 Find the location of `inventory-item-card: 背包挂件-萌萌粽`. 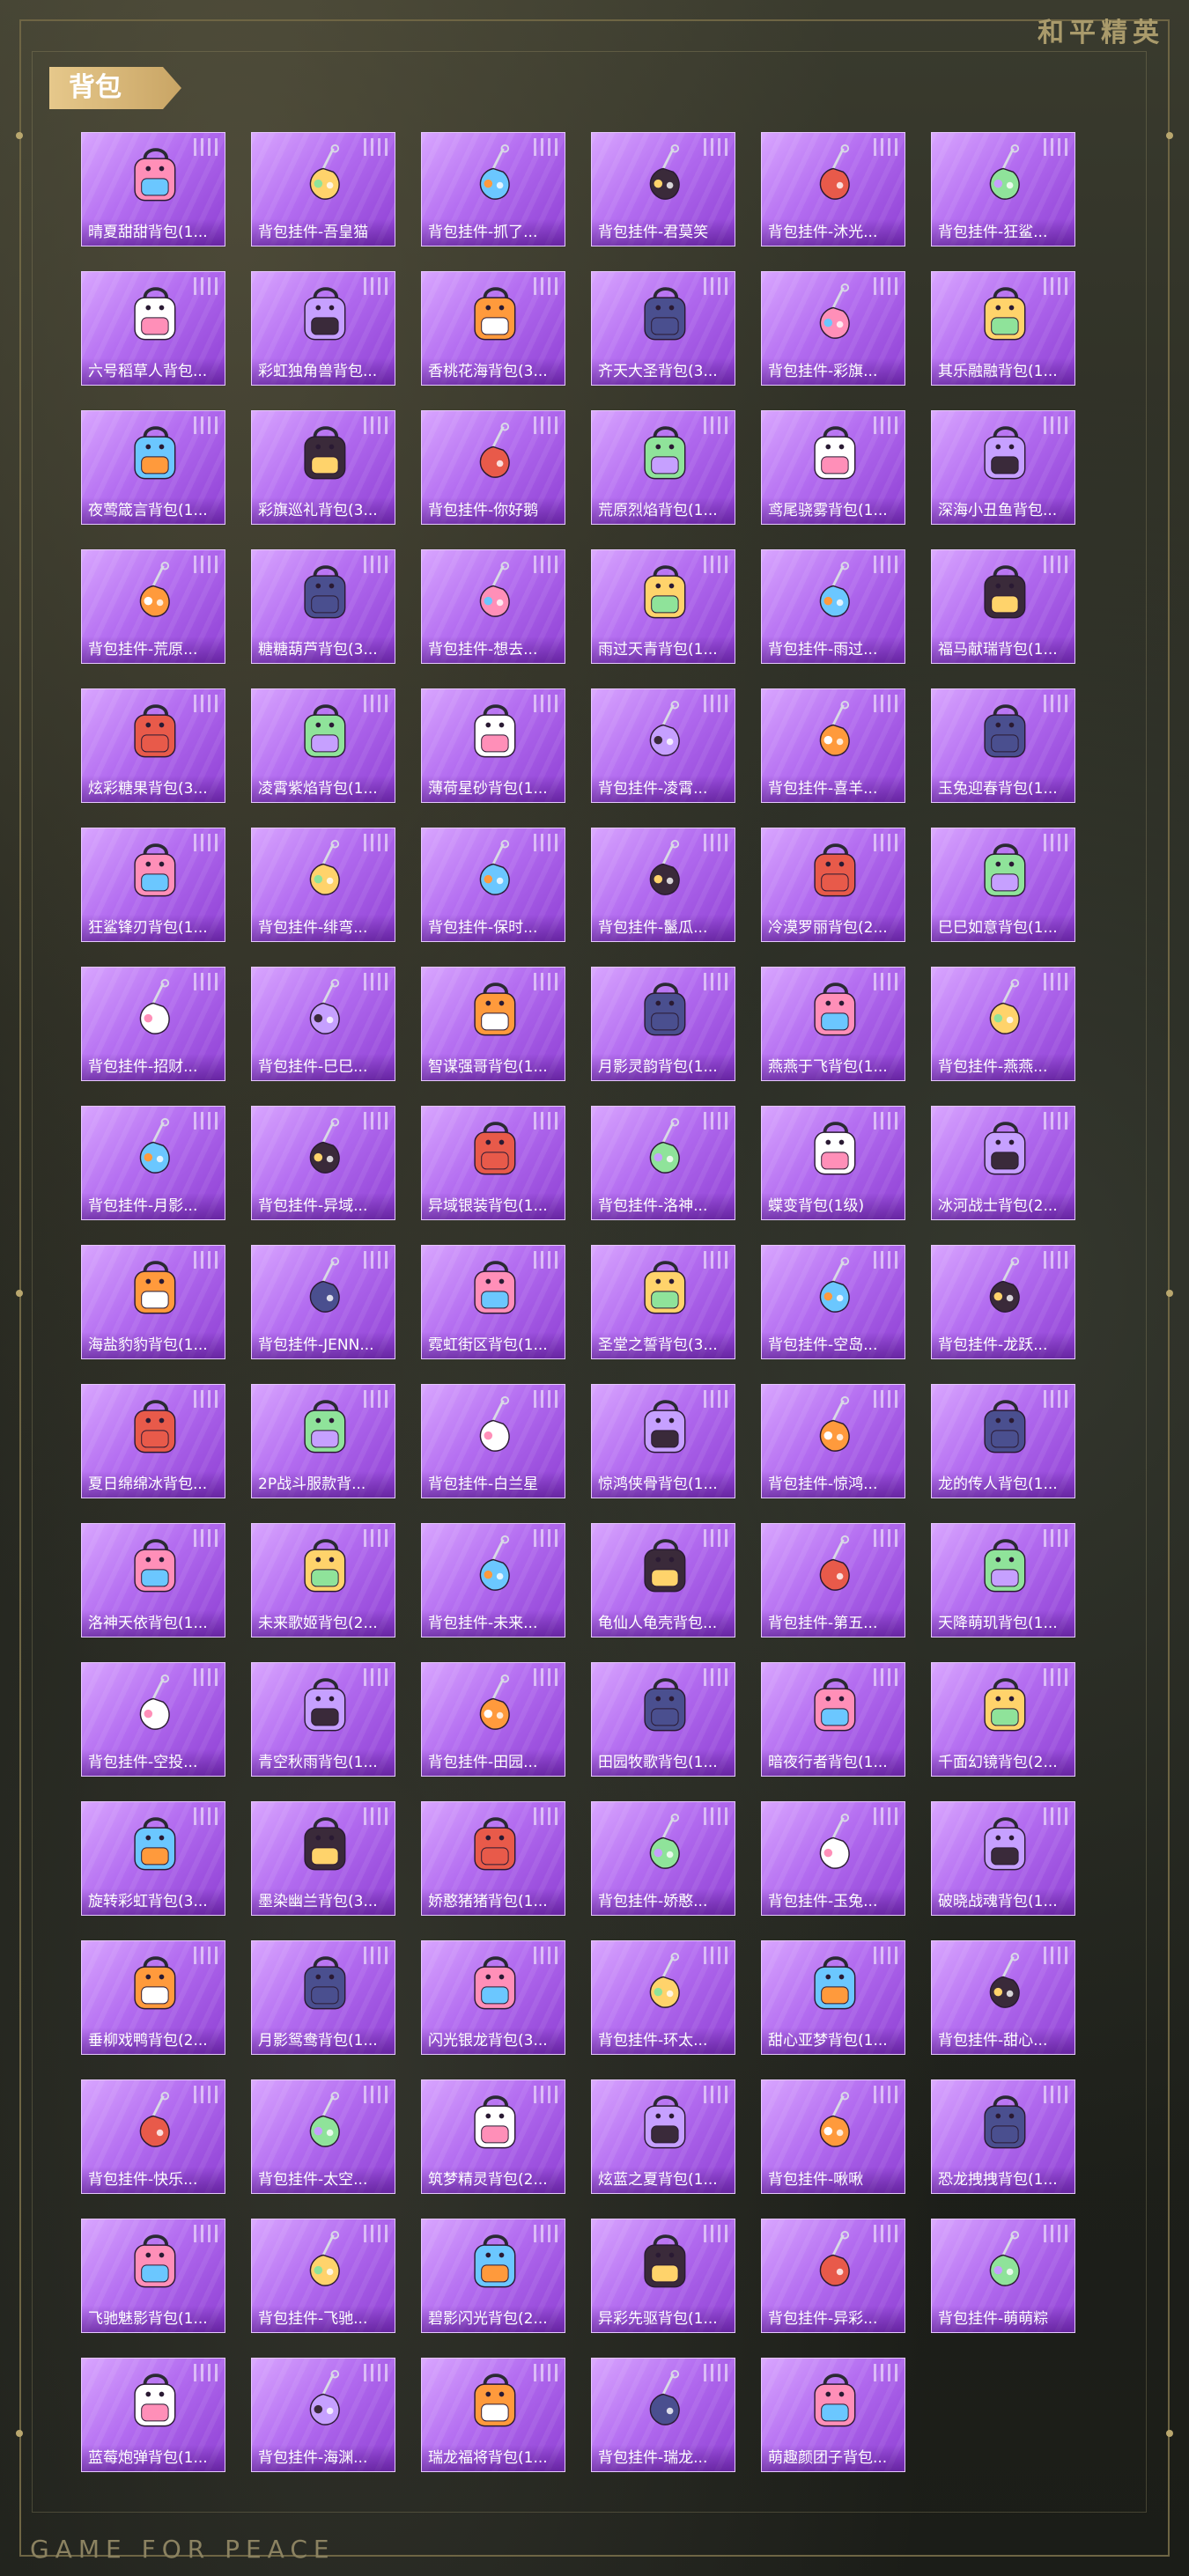

inventory-item-card: 背包挂件-萌萌粽 is located at coordinates (1003, 2276).